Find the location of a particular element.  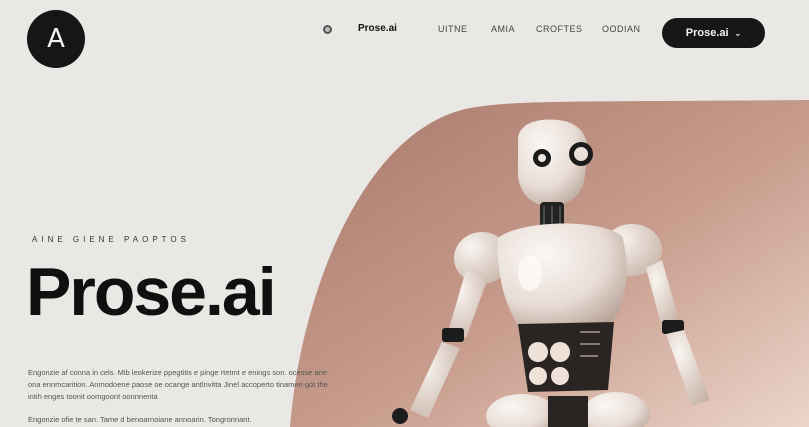

nav-item-4: OODIAN is located at coordinates (621, 30).